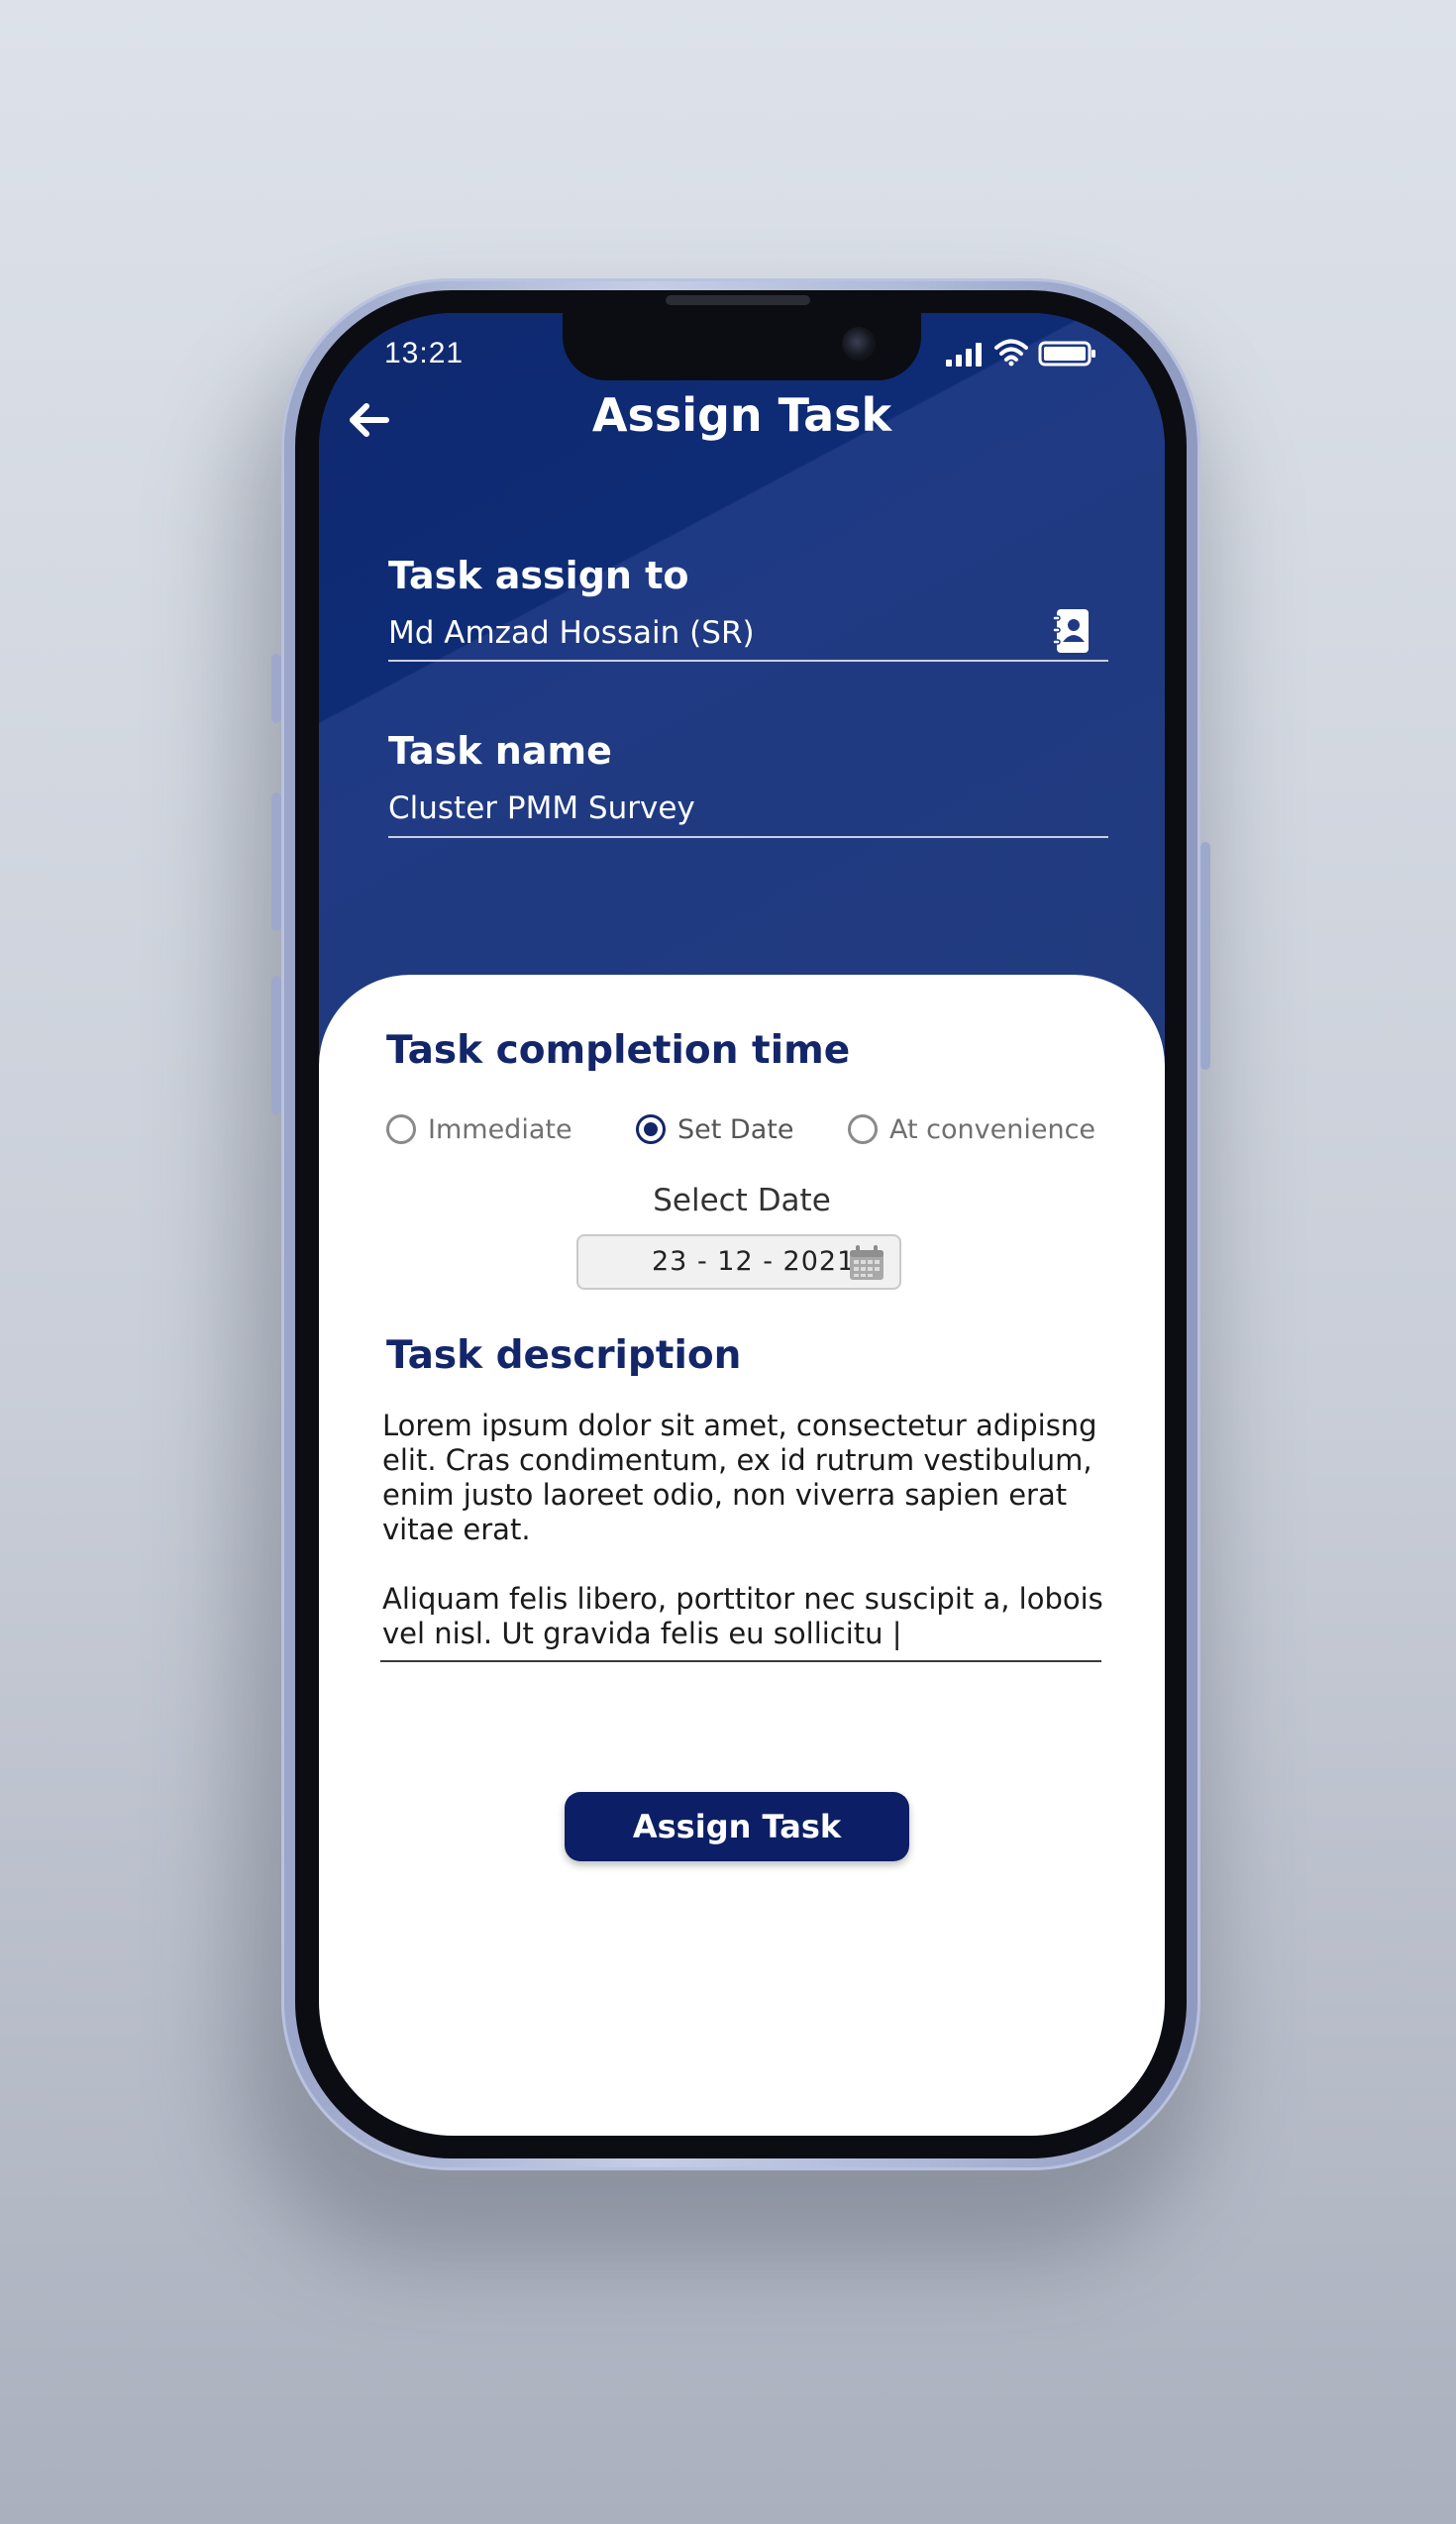 The height and width of the screenshot is (2524, 1456). Describe the element at coordinates (564, 1355) in the screenshot. I see `task-description-title: Task description` at that location.